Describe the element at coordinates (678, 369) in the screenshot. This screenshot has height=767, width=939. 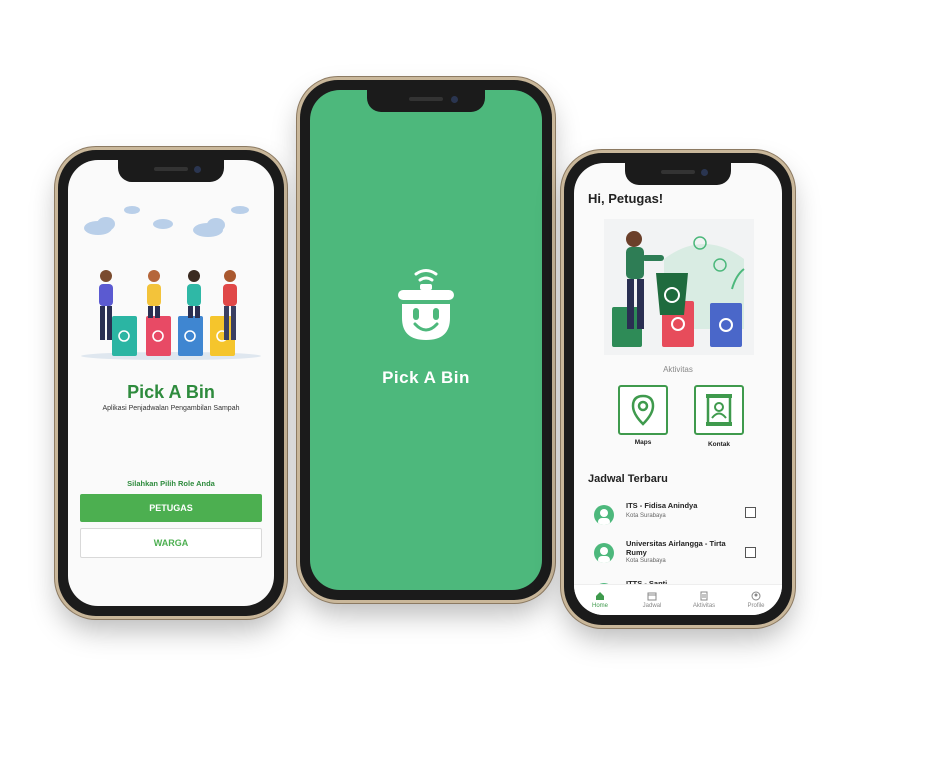
I see `activities-label: Aktivitas` at that location.